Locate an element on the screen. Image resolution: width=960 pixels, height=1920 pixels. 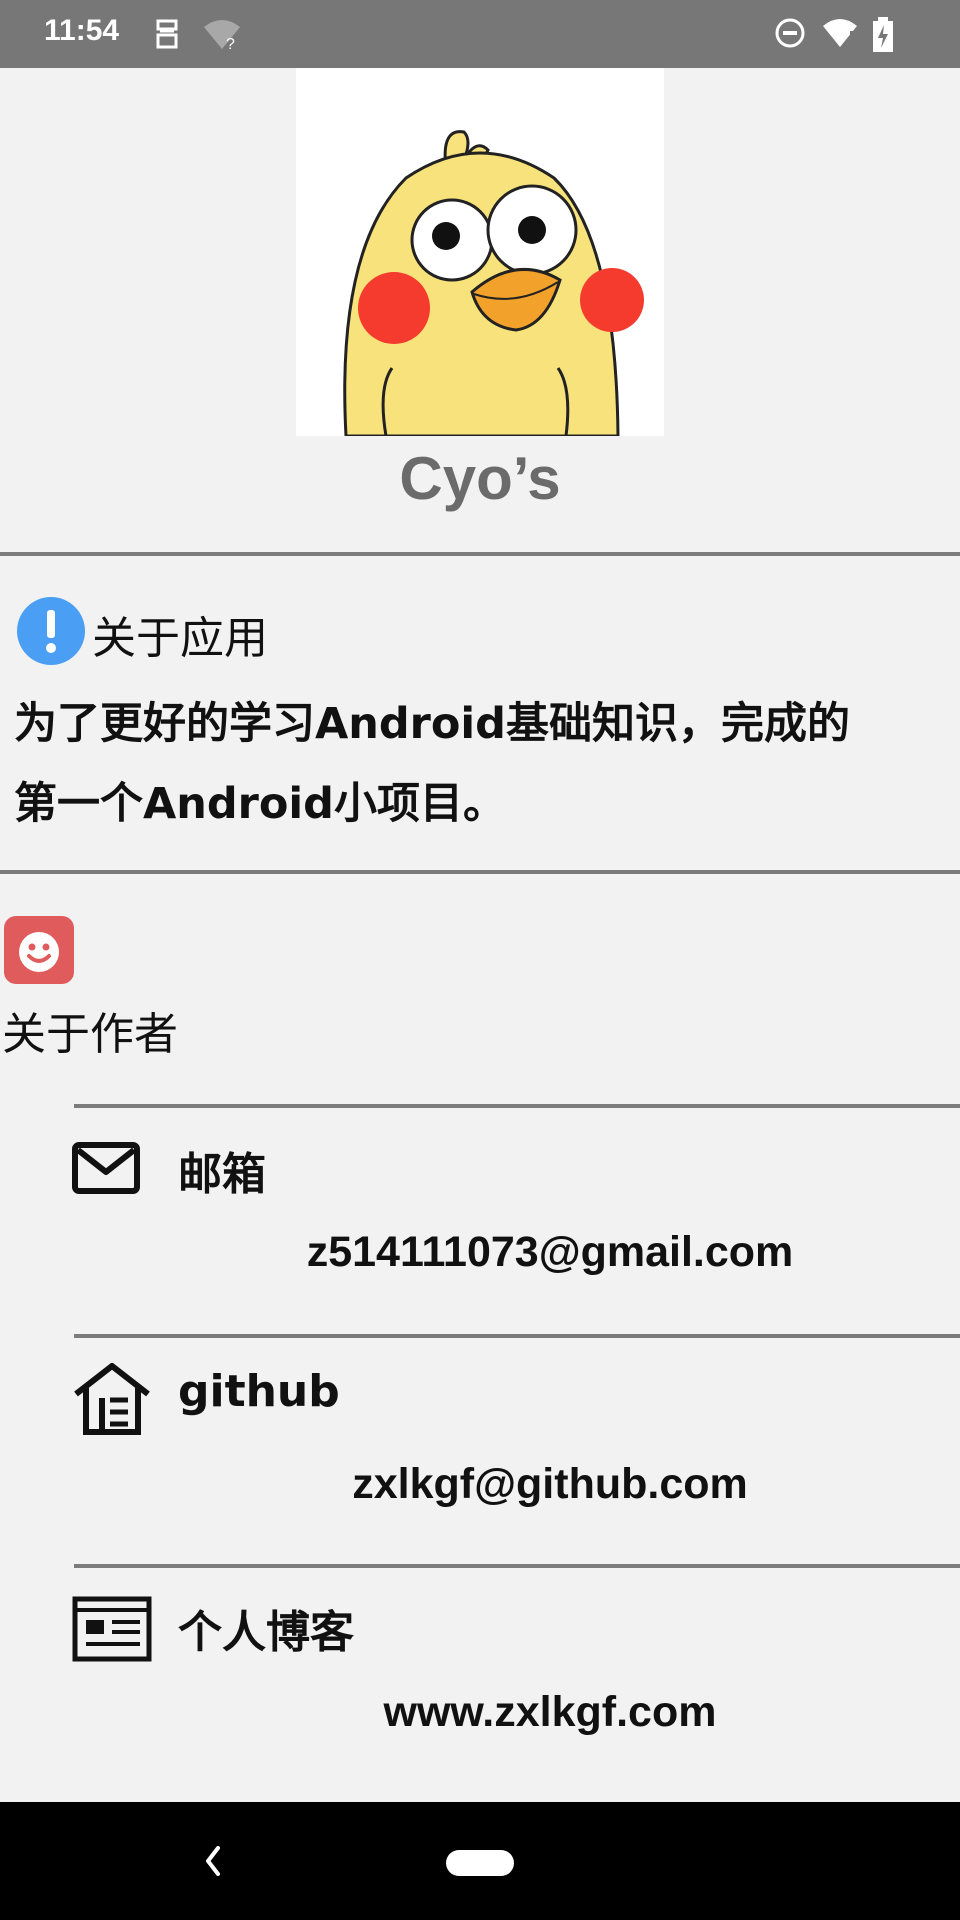
battery-charging-icon is located at coordinates (883, 34).